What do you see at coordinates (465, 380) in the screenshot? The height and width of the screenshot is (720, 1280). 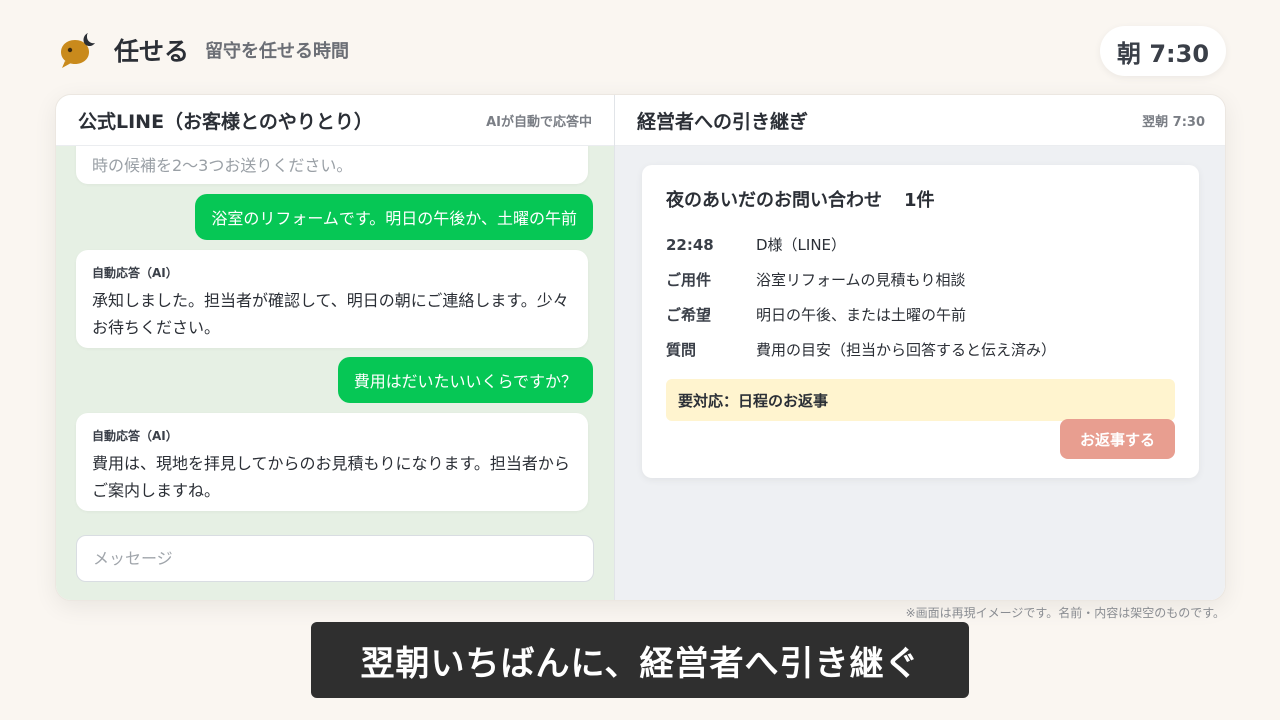 I see `user-message: 費用はだいたいいくらですか？` at bounding box center [465, 380].